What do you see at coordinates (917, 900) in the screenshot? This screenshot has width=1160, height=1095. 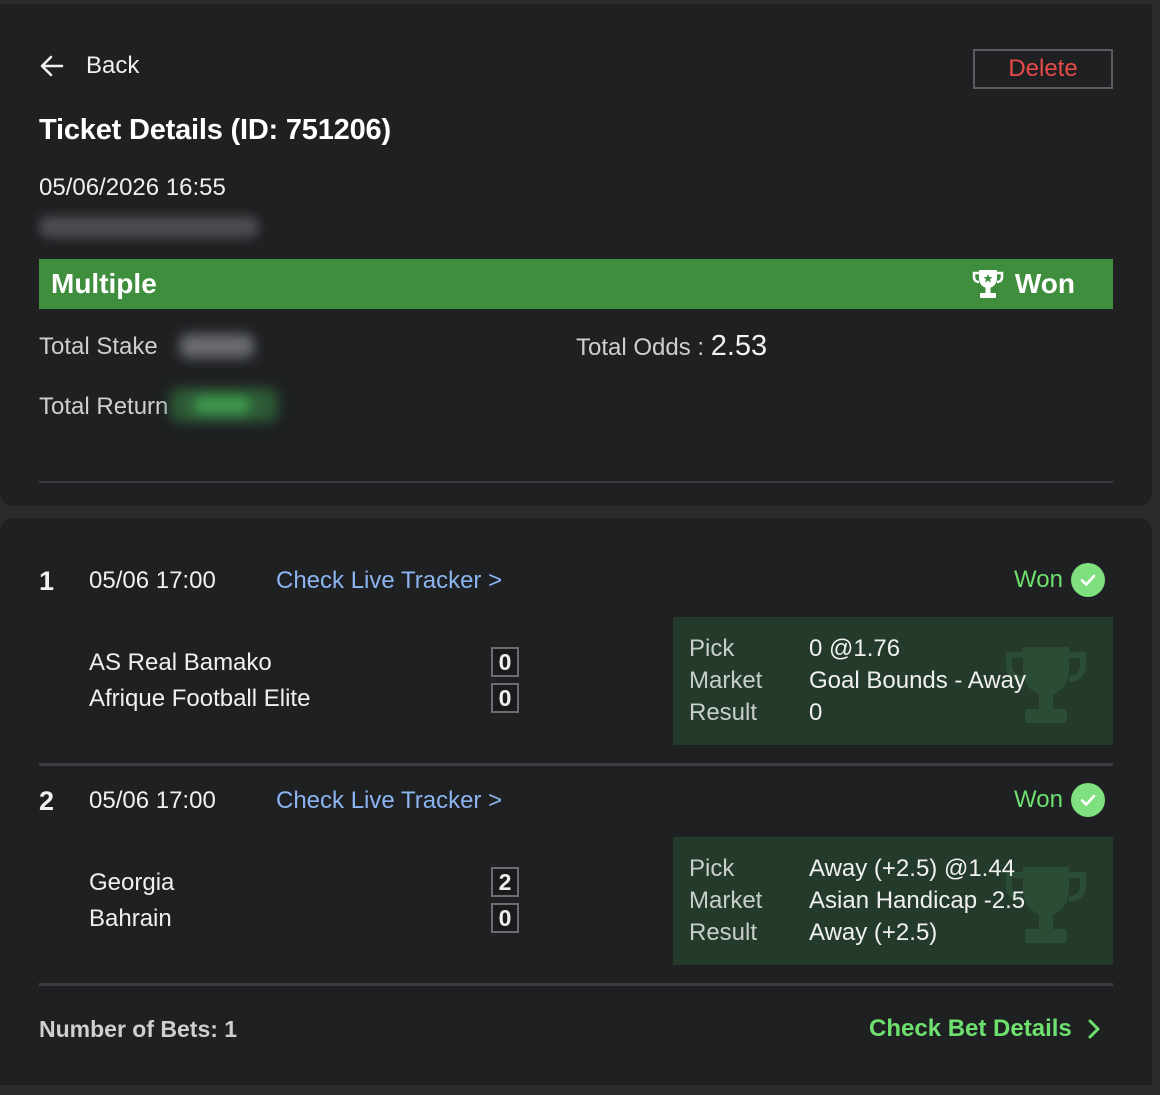 I see `market-value: Asian Handicap -2.5` at bounding box center [917, 900].